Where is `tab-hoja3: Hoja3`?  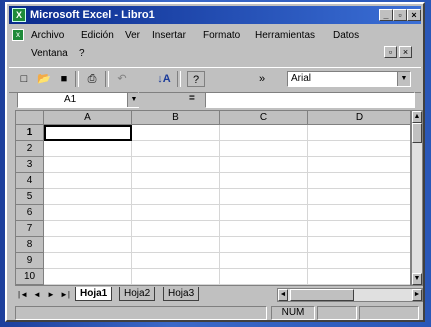
tab-hoja3: Hoja3 is located at coordinates (181, 294).